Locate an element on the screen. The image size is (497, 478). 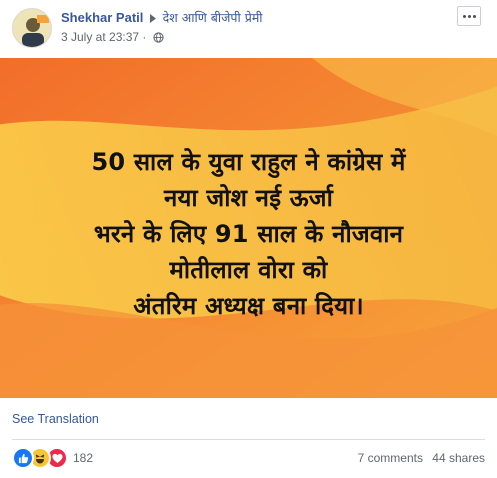
divider is located at coordinates (248, 439).